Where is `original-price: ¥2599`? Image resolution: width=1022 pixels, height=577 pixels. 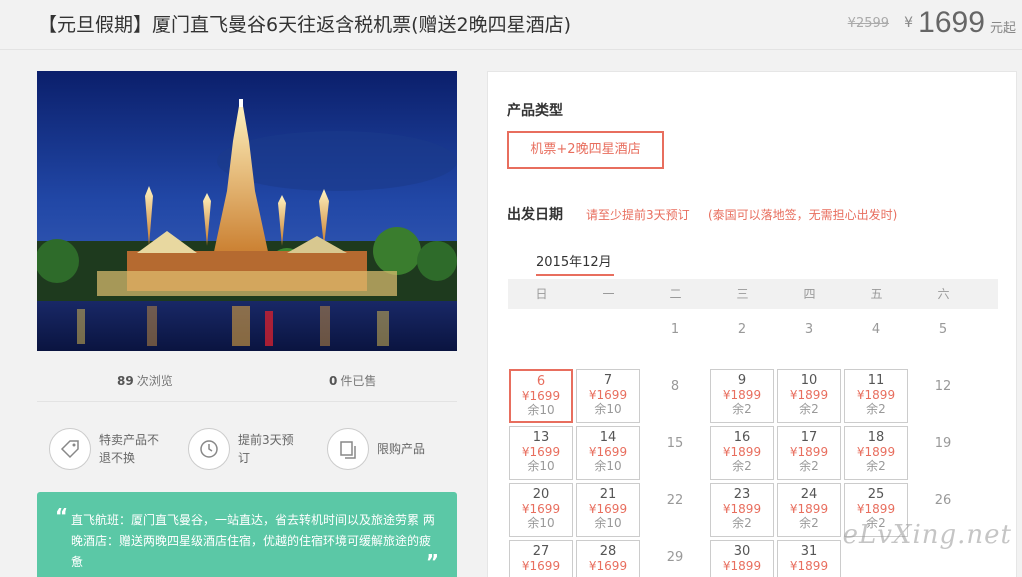
original-price: ¥2599 is located at coordinates (868, 23).